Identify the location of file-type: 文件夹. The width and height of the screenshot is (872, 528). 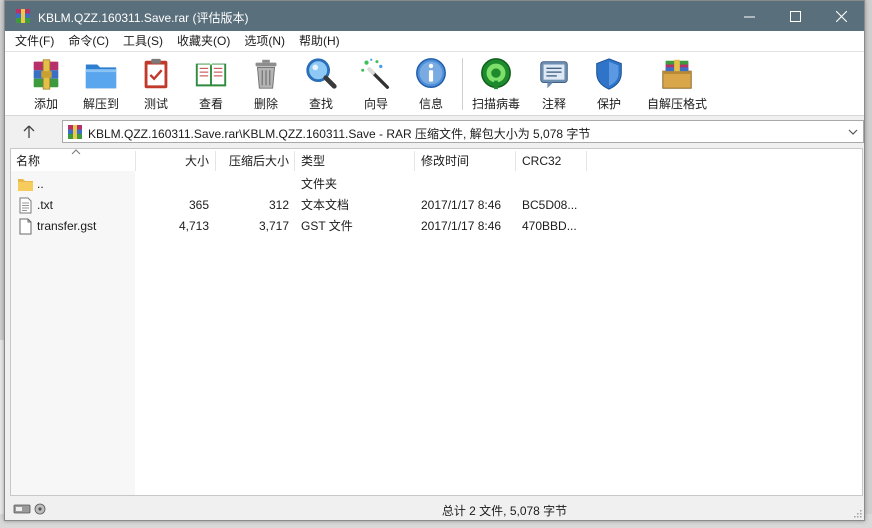
(319, 184).